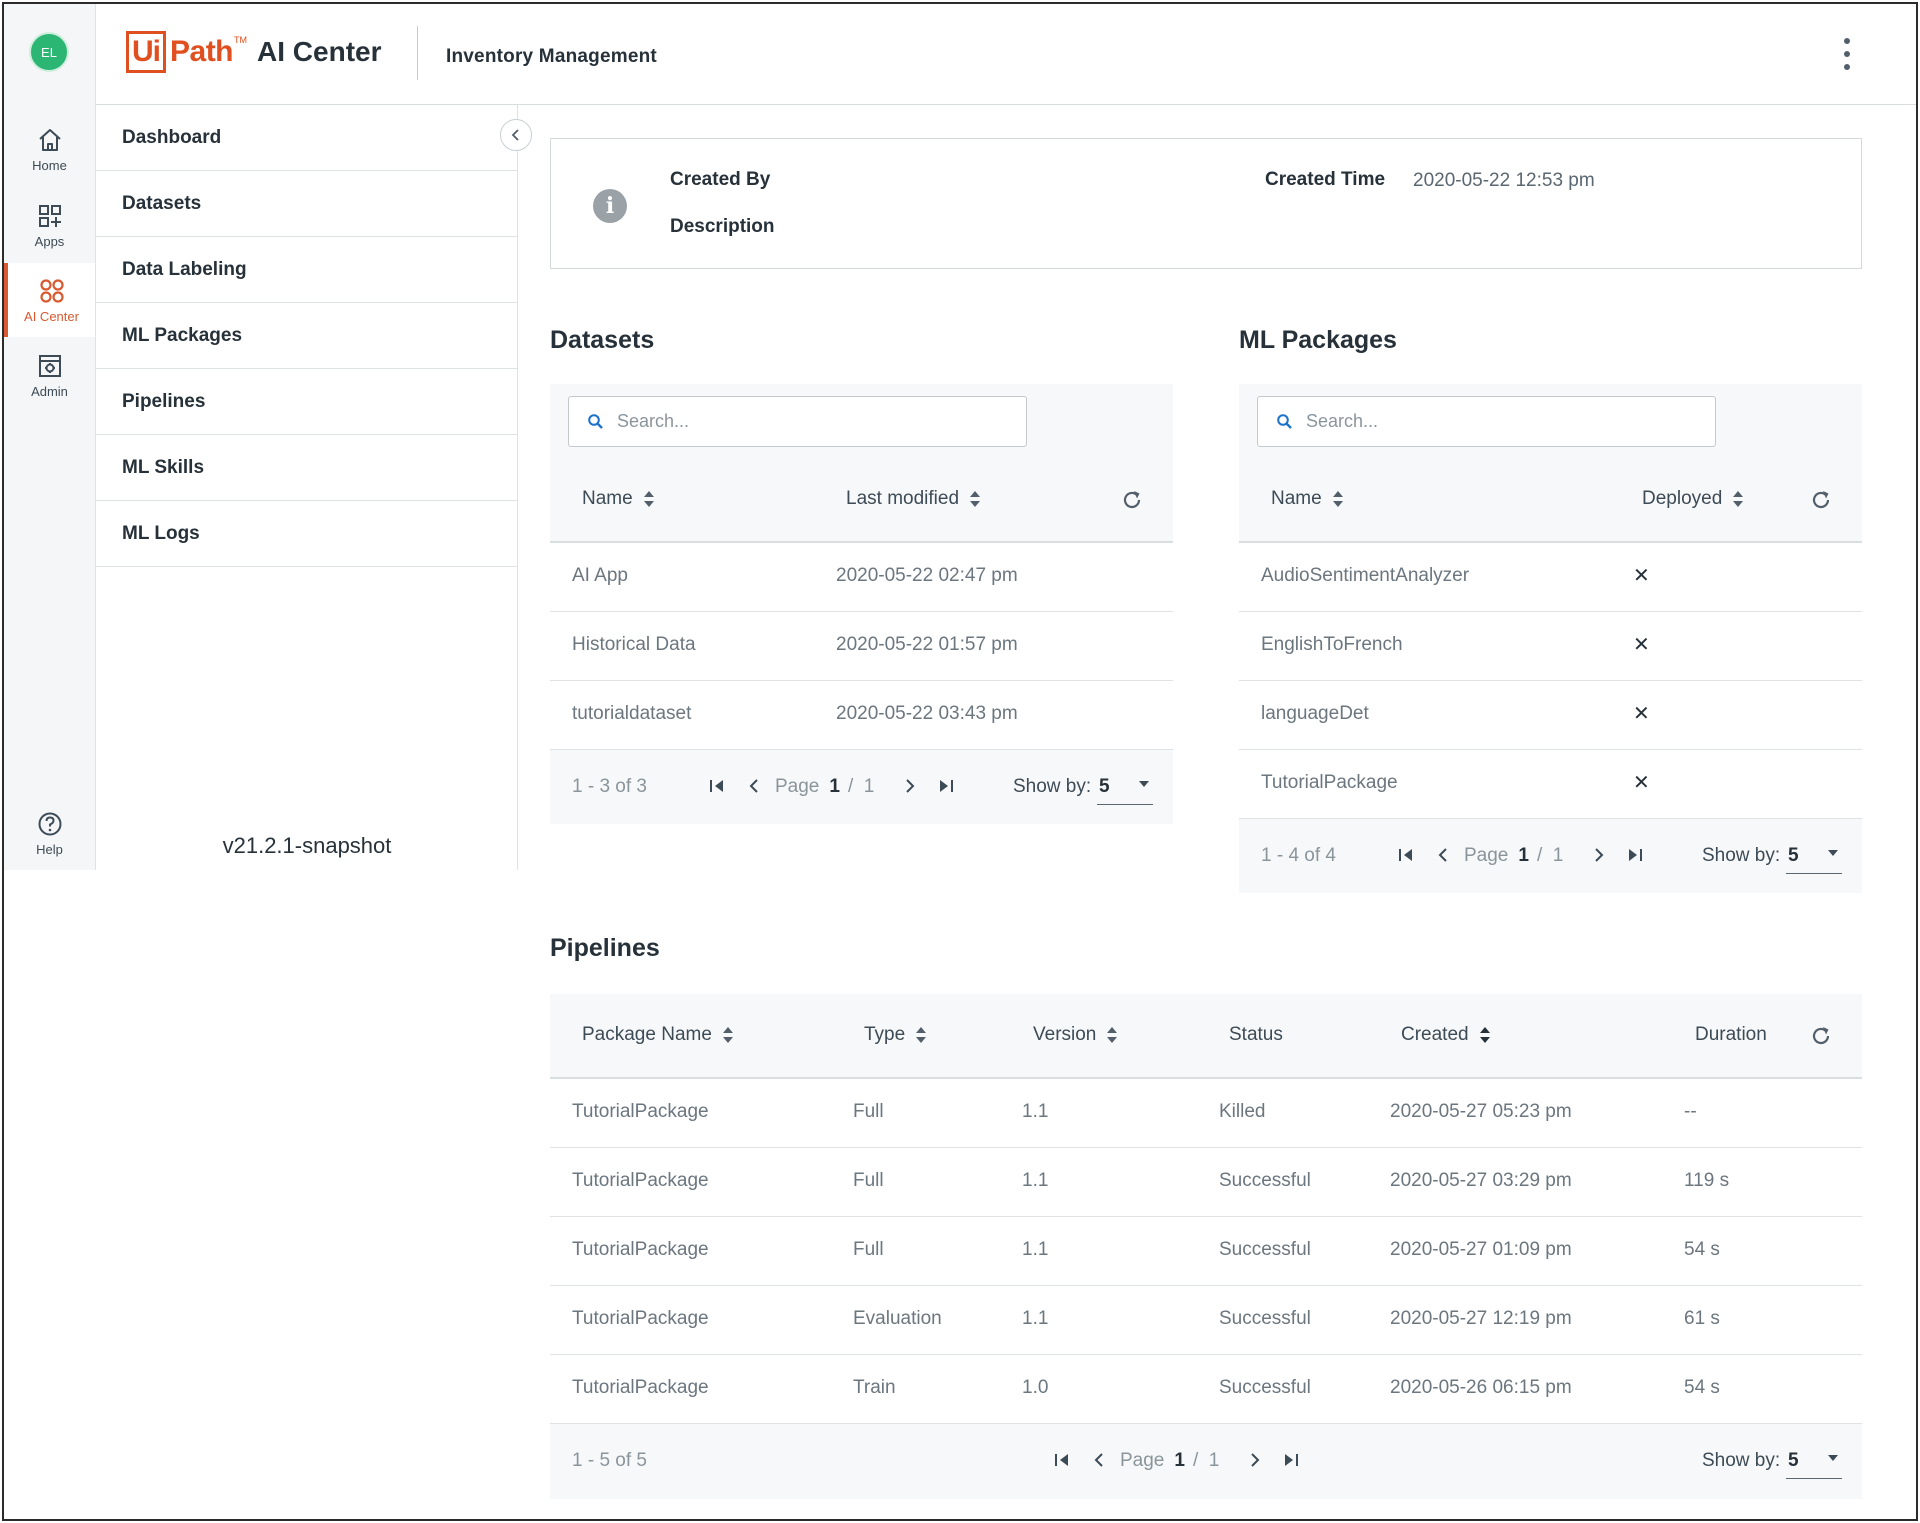  What do you see at coordinates (306, 270) in the screenshot?
I see `nav-item-data-labeling: Data Labeling` at bounding box center [306, 270].